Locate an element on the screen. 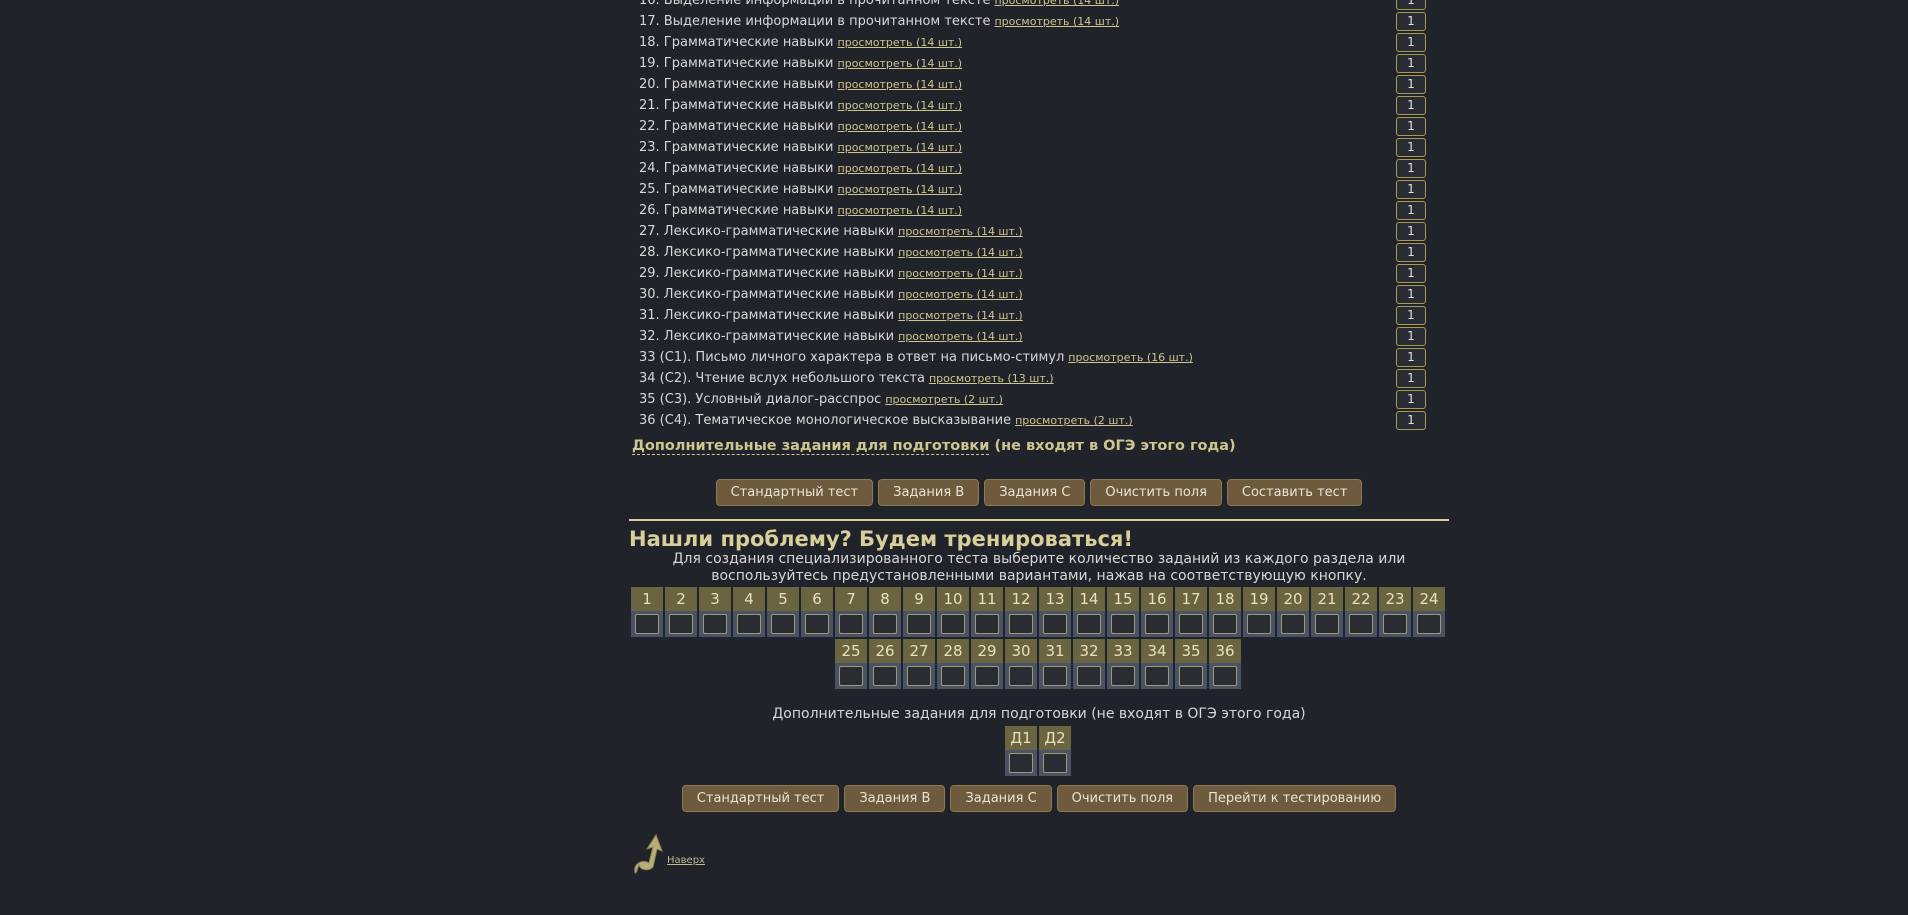  clear-fields-button: Очистить поля is located at coordinates (1156, 492).